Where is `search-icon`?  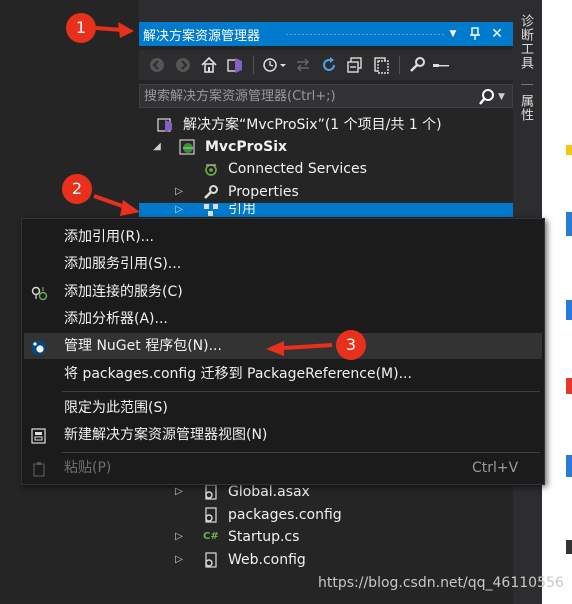 search-icon is located at coordinates (487, 97).